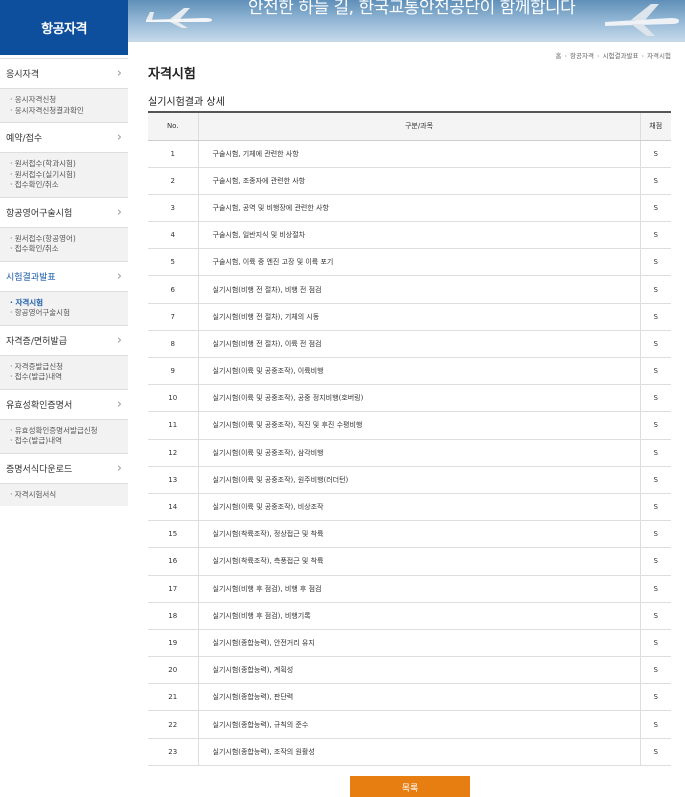  I want to click on breadcrumb-item: 시험결과발표, so click(621, 56).